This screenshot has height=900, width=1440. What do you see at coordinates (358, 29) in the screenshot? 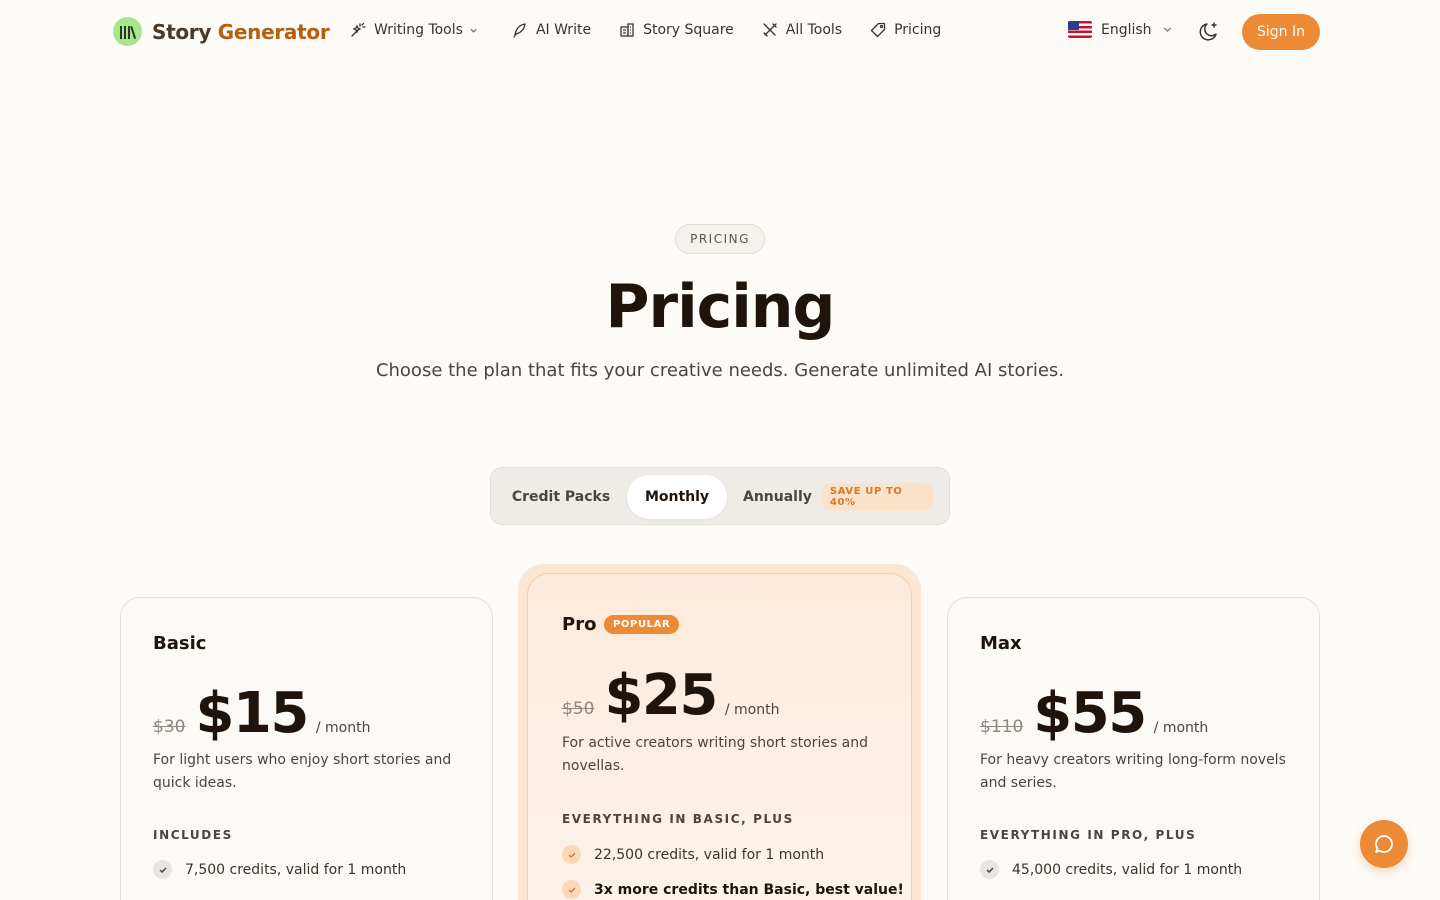
I see `magic-wand-icon` at bounding box center [358, 29].